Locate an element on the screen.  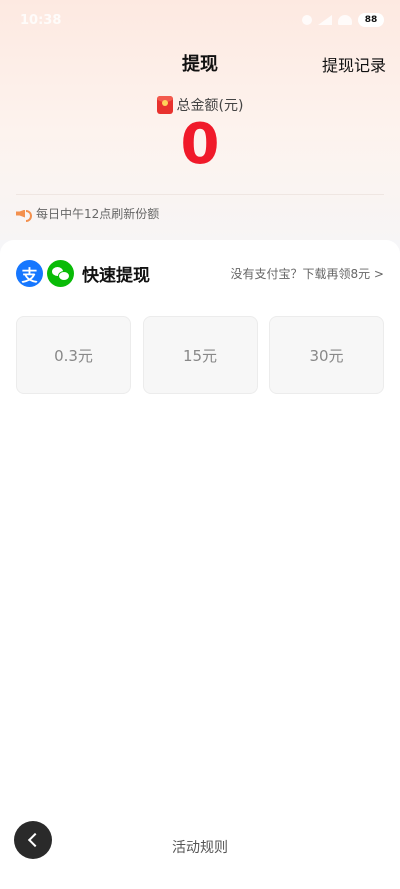
quick-withdraw-row: 支 快速提现 没有支付宝？下载再领8元 > is located at coordinates (200, 273).